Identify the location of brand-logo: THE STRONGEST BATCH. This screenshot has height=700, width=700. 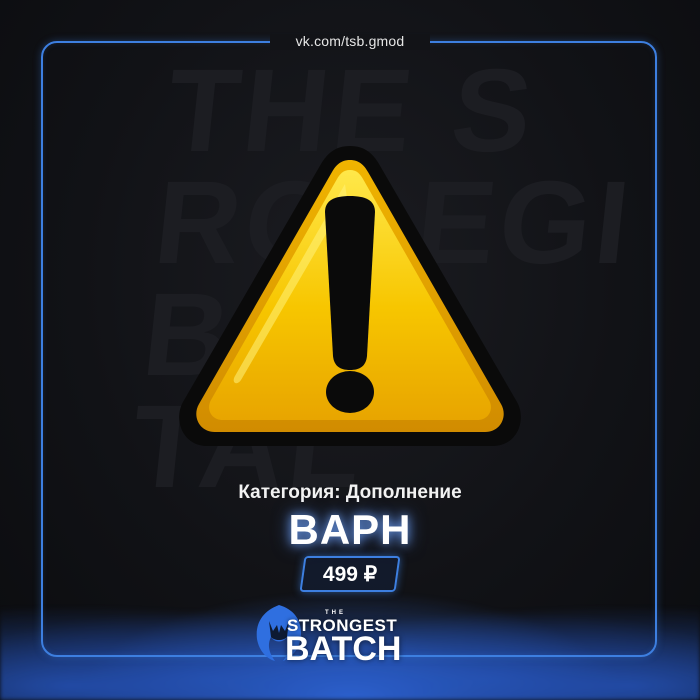
(338, 638).